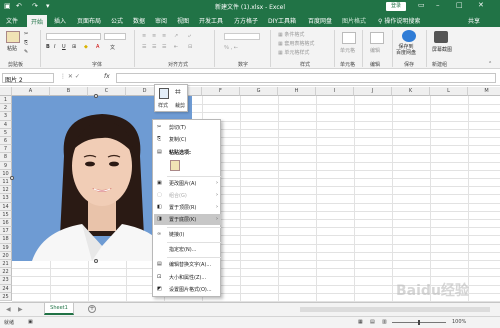 This screenshot has width=500, height=328. I want to click on font-name-select, so click(73, 36).